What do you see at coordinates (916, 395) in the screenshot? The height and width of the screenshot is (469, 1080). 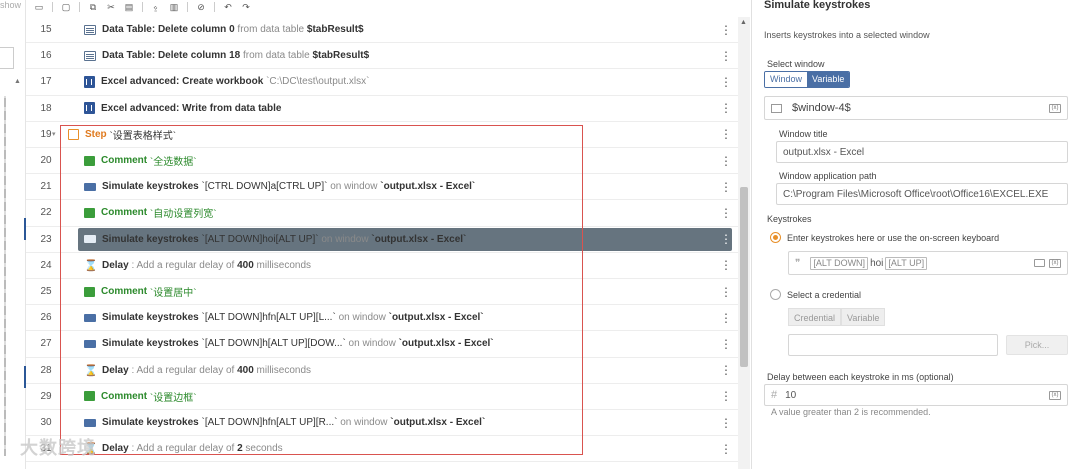 I see `delay-field: # 10 (x)` at bounding box center [916, 395].